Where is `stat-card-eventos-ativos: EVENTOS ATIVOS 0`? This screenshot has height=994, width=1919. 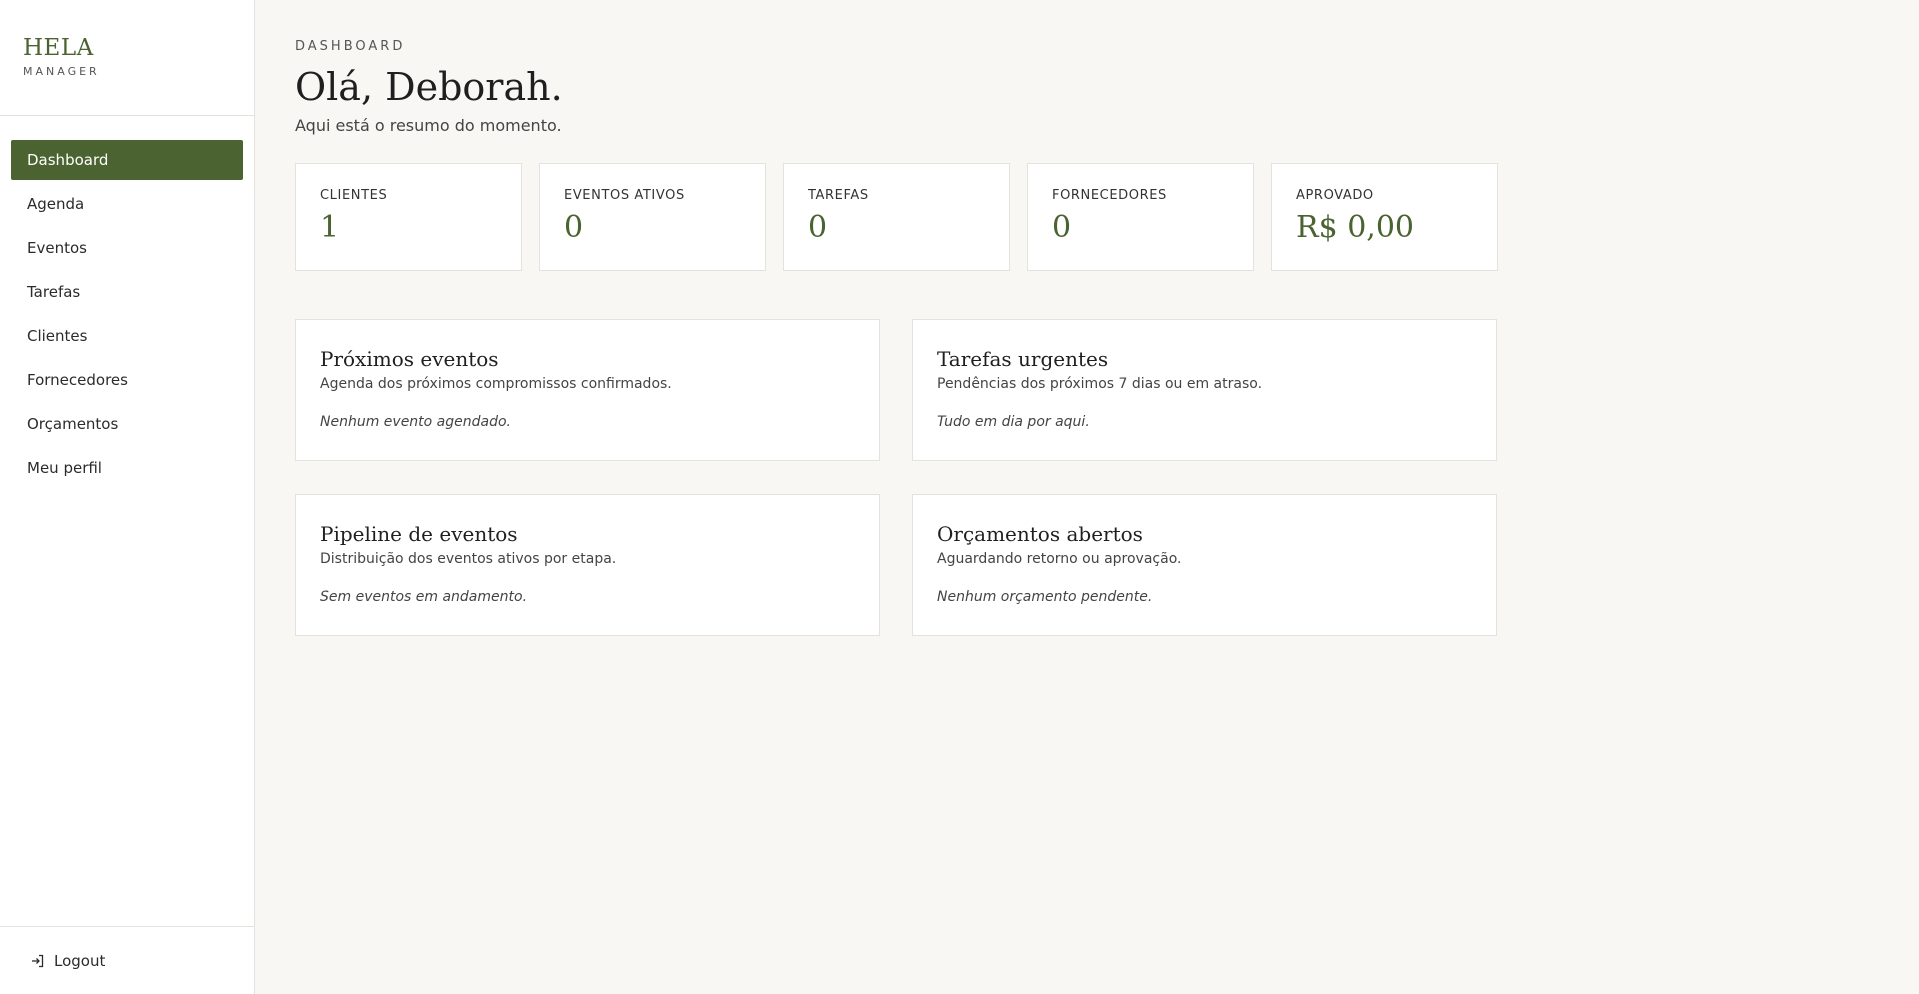
stat-card-eventos-ativos: EVENTOS ATIVOS 0 is located at coordinates (652, 217).